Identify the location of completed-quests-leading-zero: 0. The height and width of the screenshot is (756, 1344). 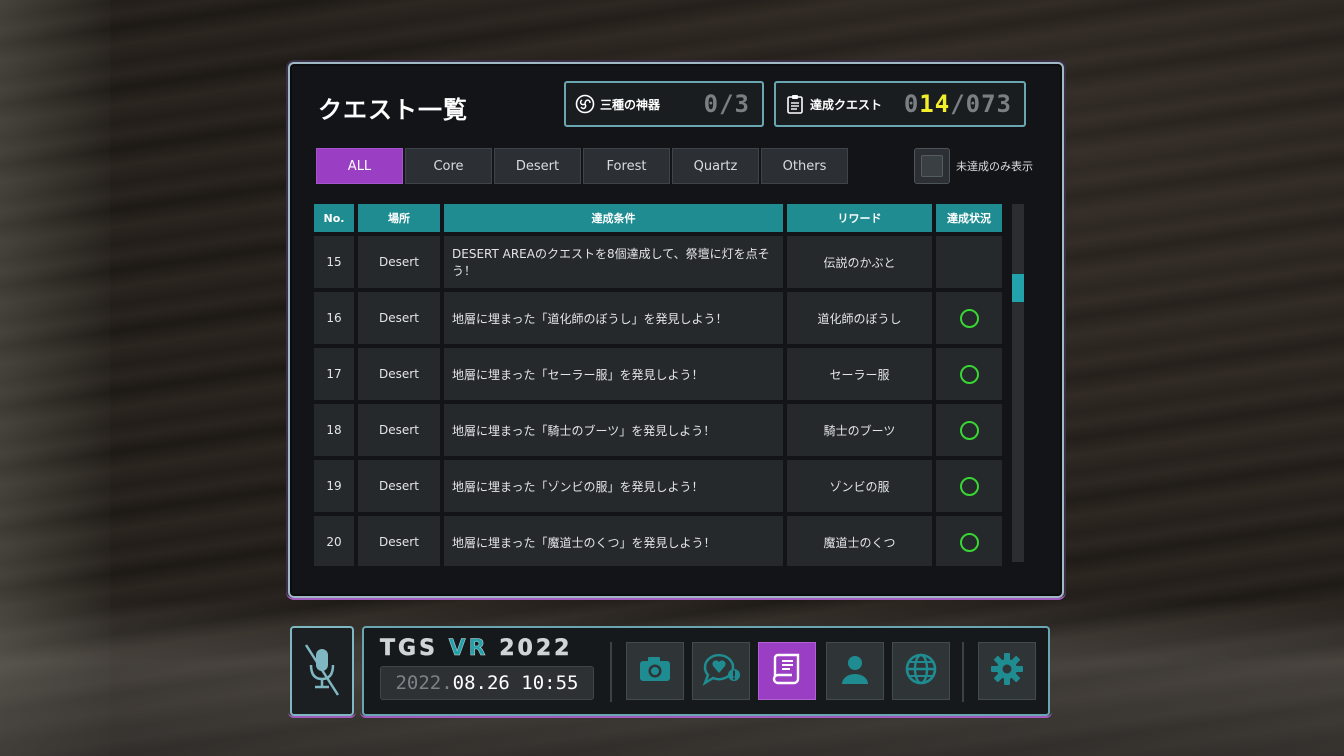
(911, 104).